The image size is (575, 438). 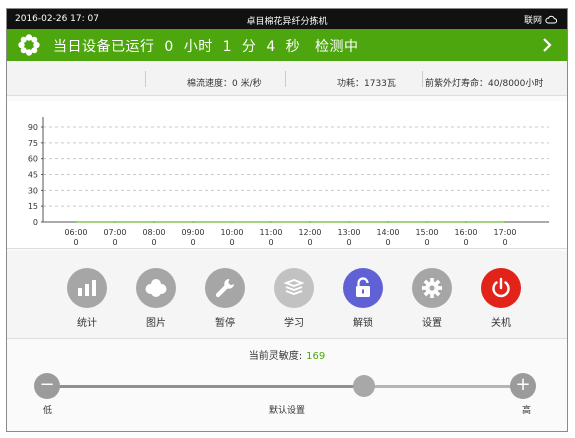 I want to click on settings-button: 设置, so click(x=432, y=299).